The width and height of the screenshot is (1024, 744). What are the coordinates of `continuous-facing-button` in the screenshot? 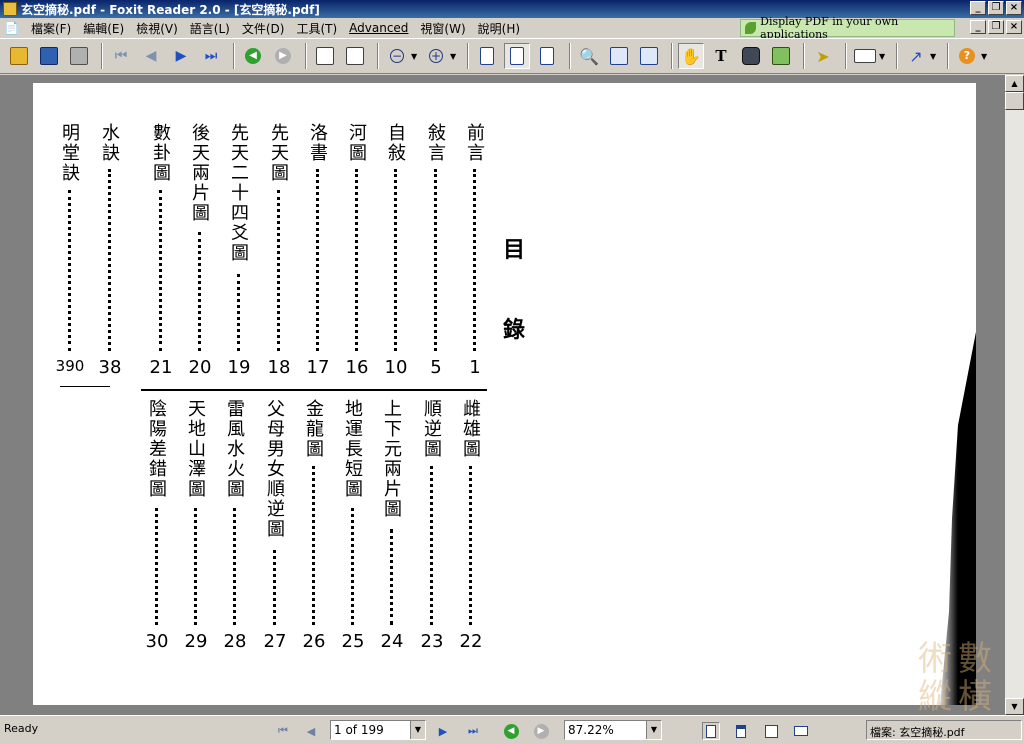 It's located at (801, 731).